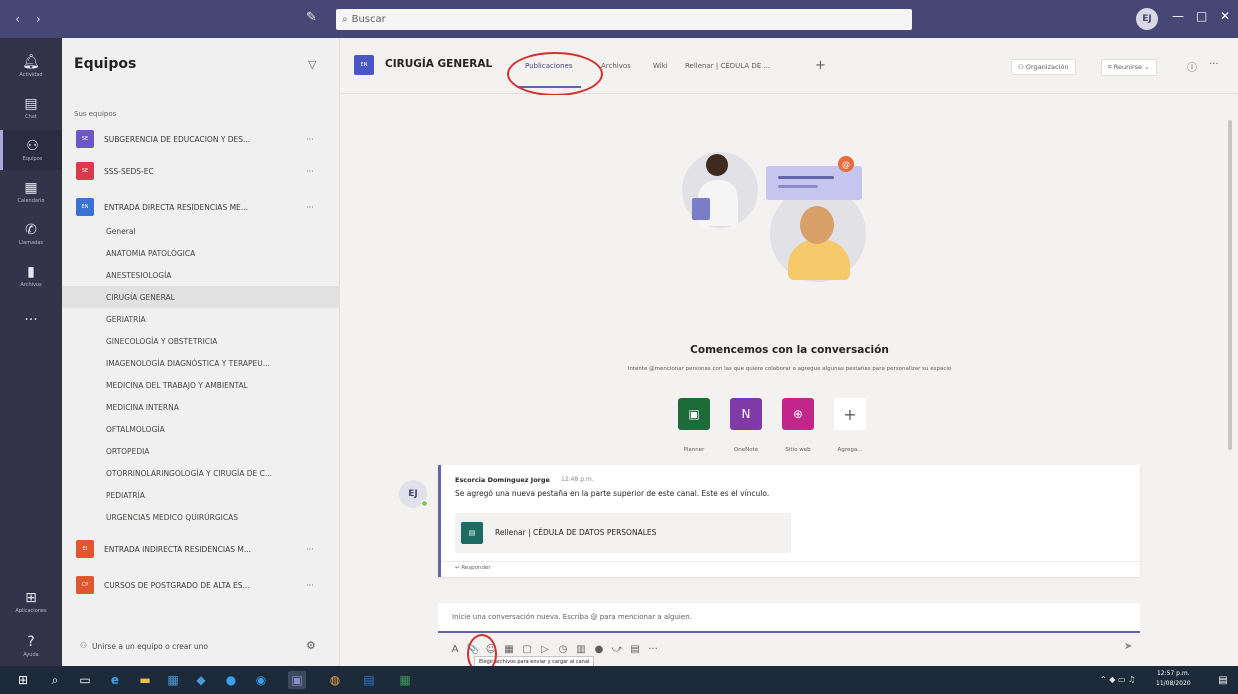 The height and width of the screenshot is (694, 1238). I want to click on reply-bar: ↩ Responder, so click(790, 569).